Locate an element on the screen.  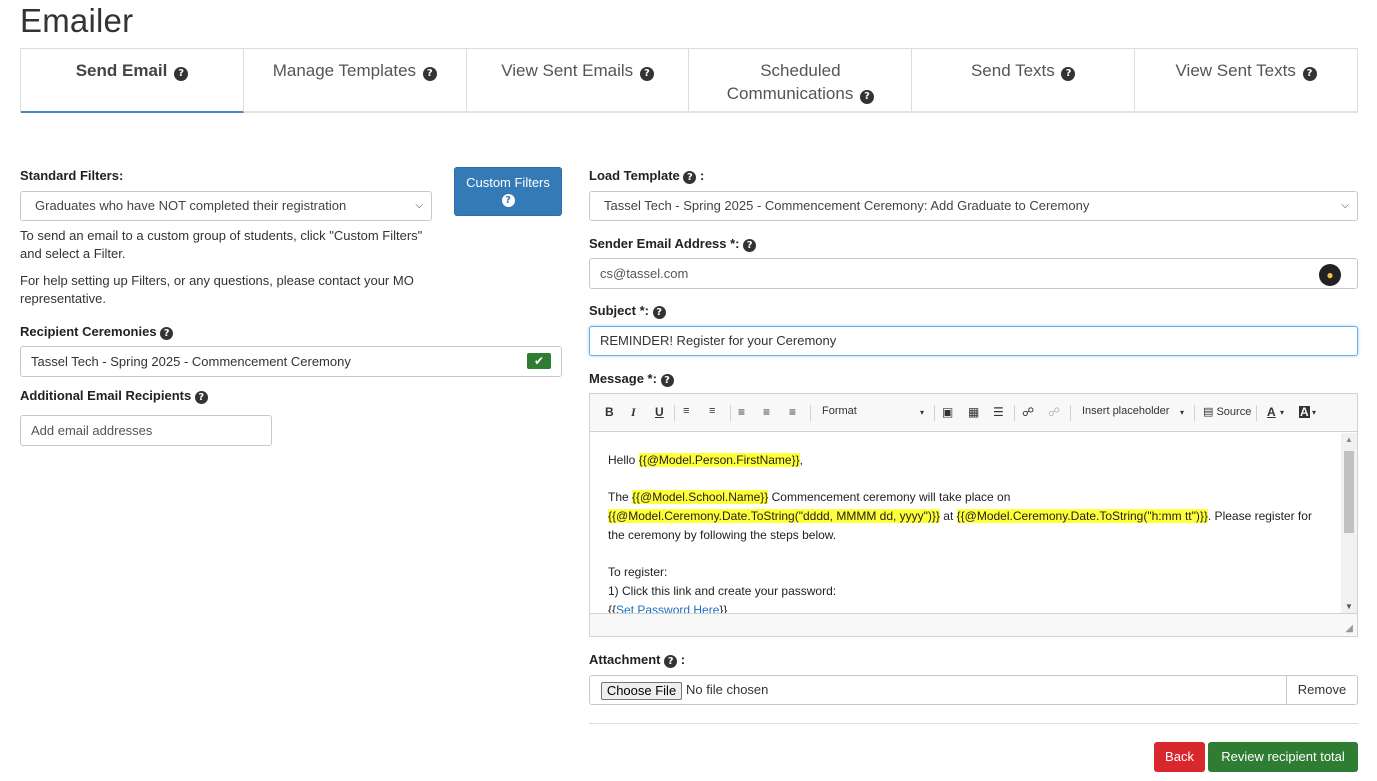
label-text: Sender Email Address *: is located at coordinates (664, 243).